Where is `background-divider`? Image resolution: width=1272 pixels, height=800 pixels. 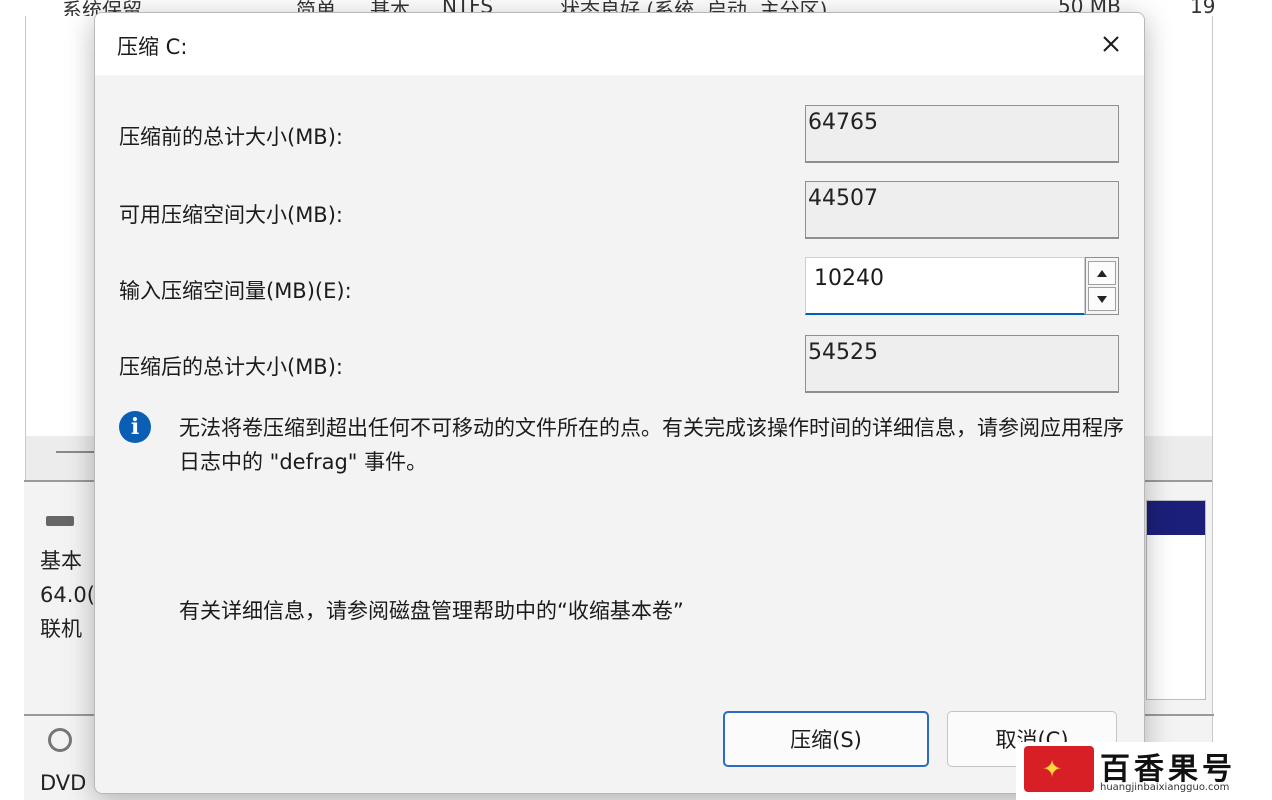 background-divider is located at coordinates (76, 452).